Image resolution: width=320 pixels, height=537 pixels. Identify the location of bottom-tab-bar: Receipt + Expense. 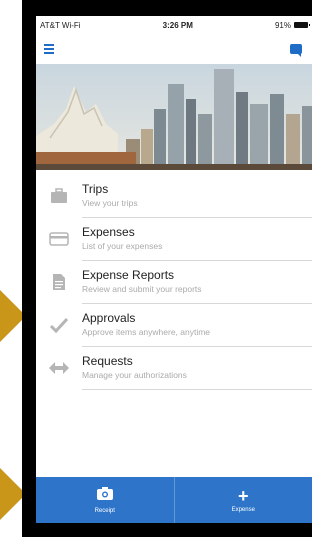
(174, 500).